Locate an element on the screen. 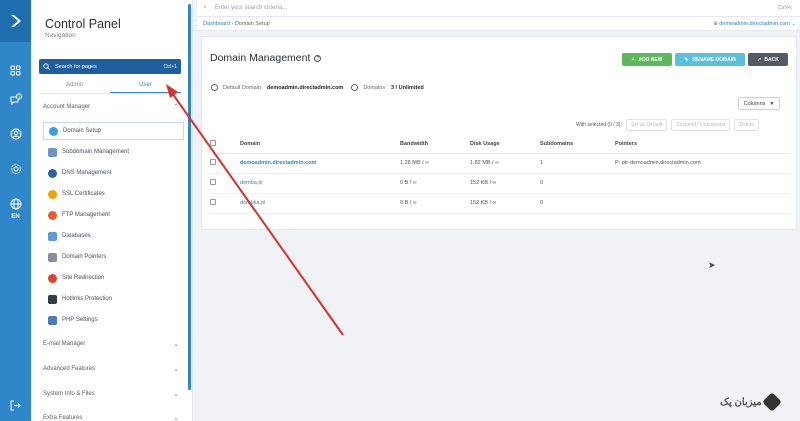  mouse-cursor-icon: ➤ is located at coordinates (712, 265).